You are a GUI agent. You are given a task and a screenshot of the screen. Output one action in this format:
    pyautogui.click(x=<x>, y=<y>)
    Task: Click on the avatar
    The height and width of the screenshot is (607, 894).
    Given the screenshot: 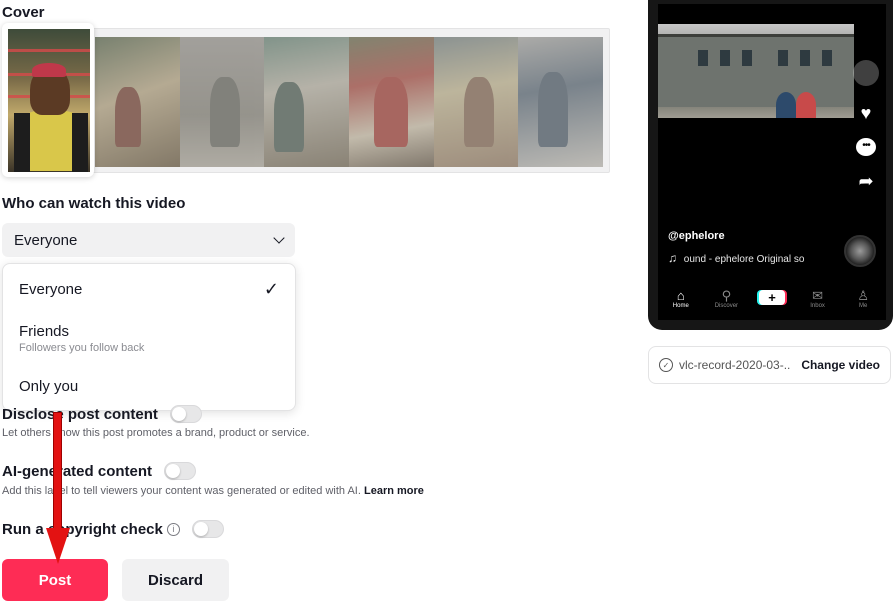 What is the action you would take?
    pyautogui.click(x=866, y=73)
    